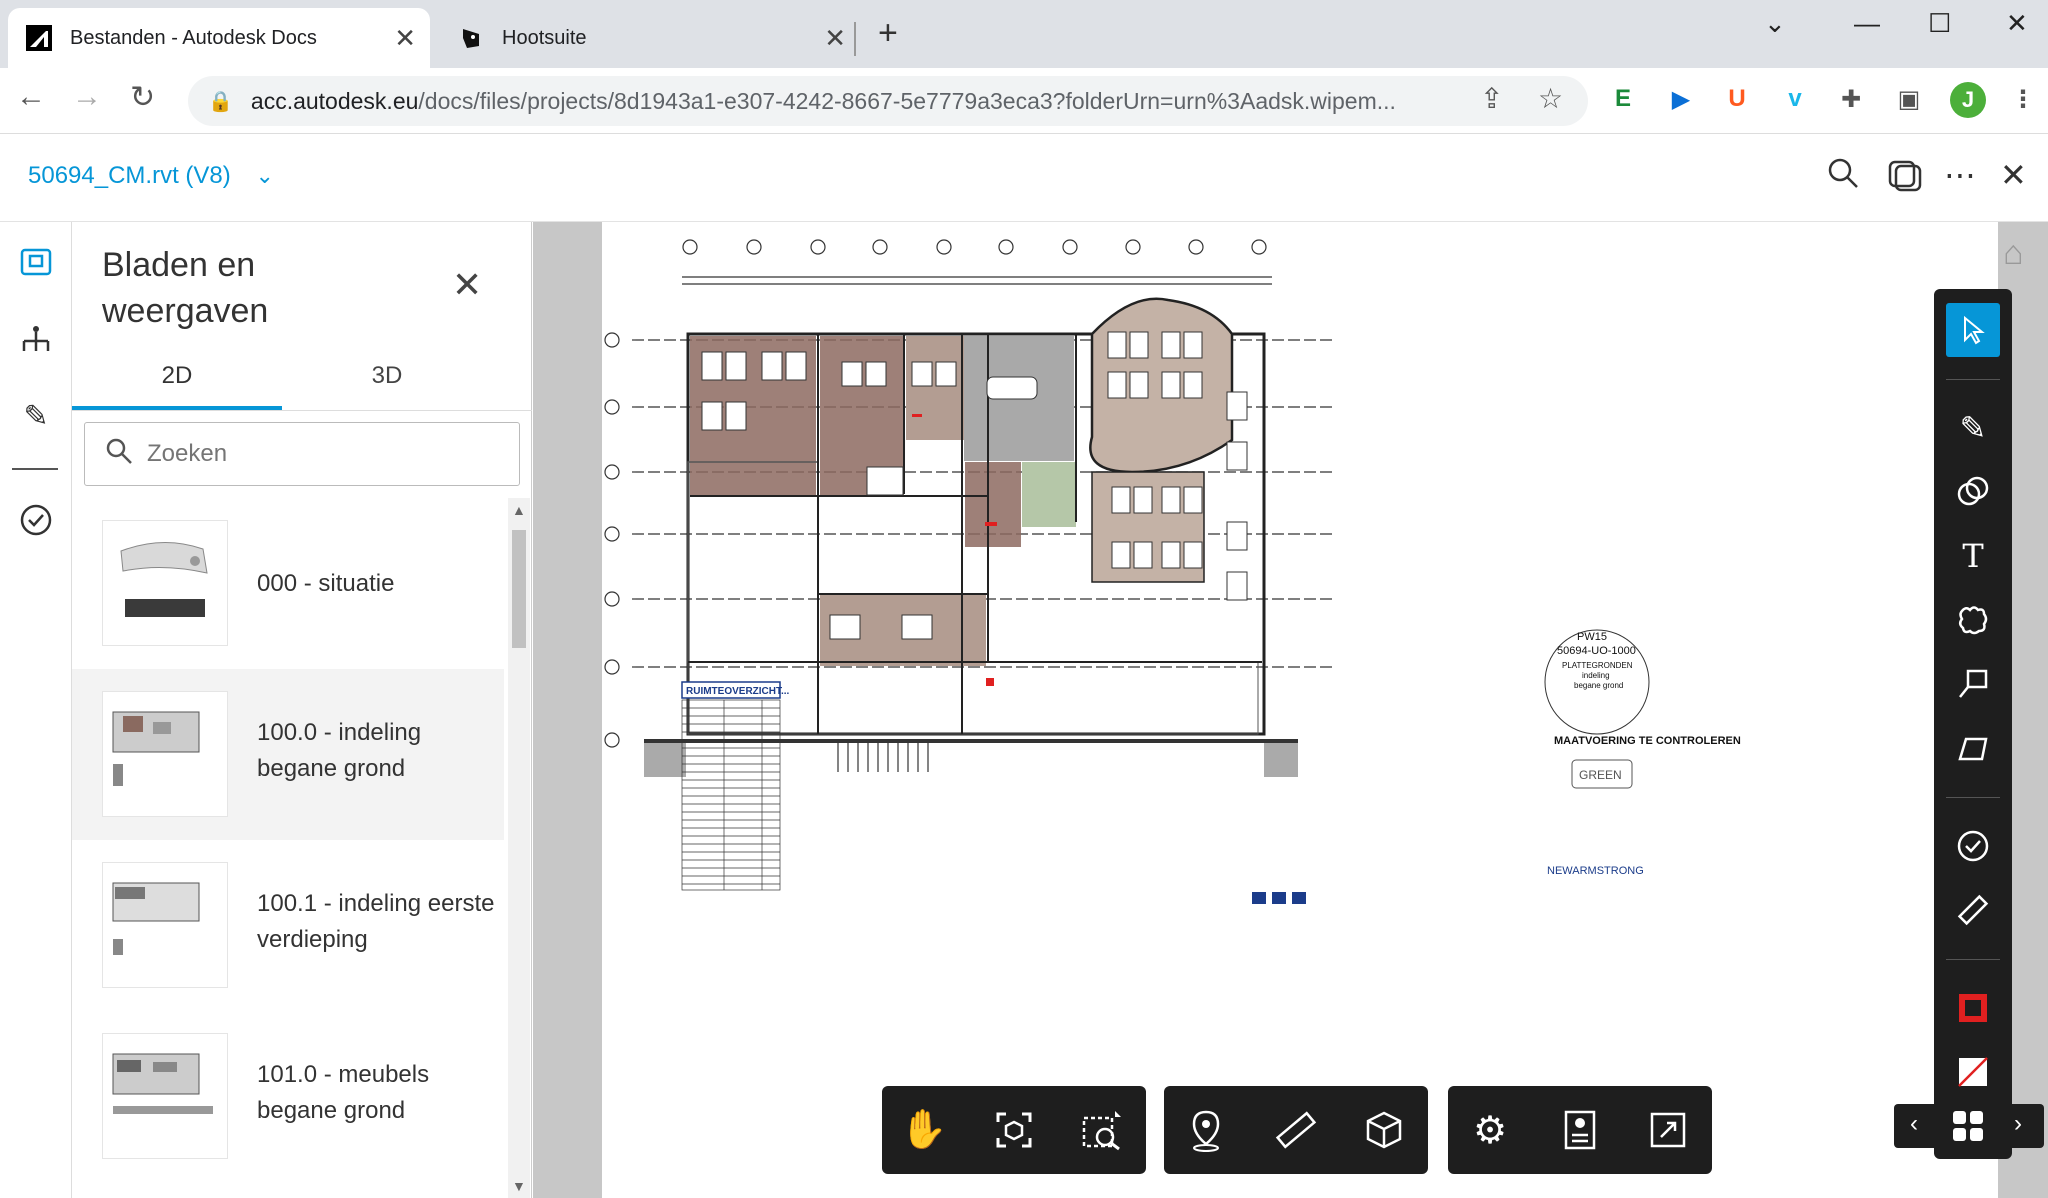 The width and height of the screenshot is (2048, 1198). I want to click on cloud-markup-icon, so click(1973, 620).